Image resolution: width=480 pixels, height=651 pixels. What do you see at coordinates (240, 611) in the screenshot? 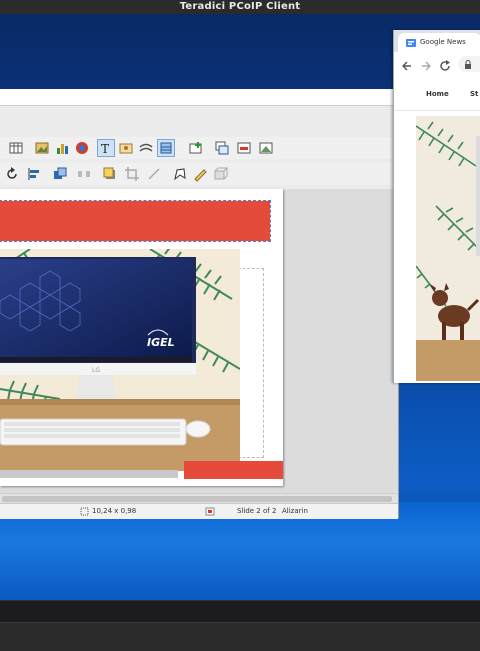
I see `taskbar` at bounding box center [240, 611].